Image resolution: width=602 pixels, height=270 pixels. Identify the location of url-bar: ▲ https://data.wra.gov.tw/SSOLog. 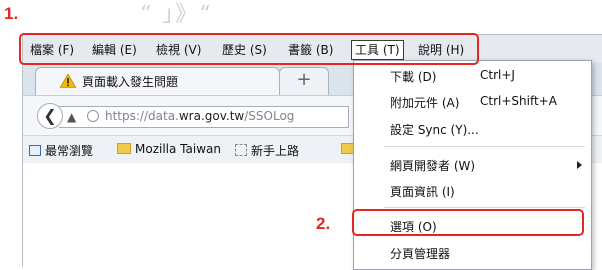
(204, 117).